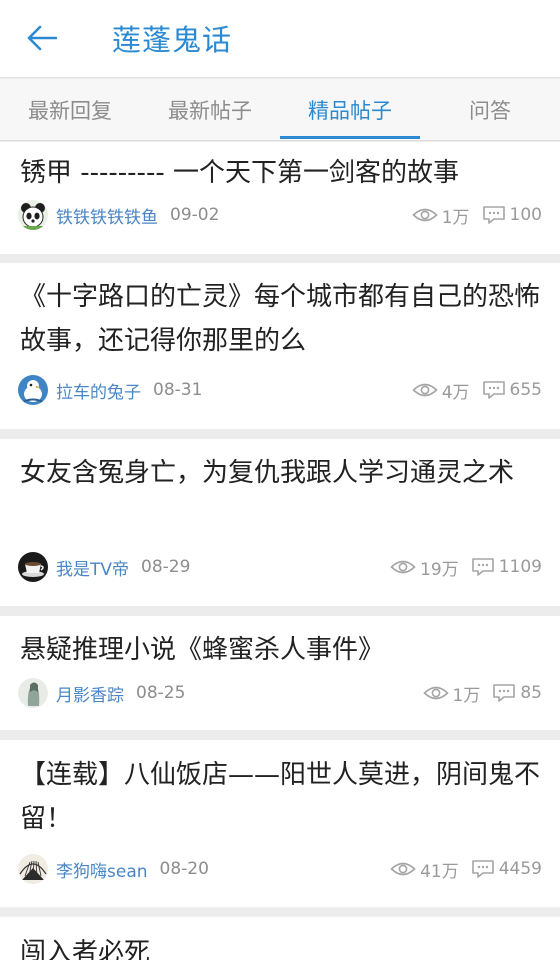 This screenshot has height=960, width=560. What do you see at coordinates (102, 869) in the screenshot?
I see `author-name: 李狗嗨sean` at bounding box center [102, 869].